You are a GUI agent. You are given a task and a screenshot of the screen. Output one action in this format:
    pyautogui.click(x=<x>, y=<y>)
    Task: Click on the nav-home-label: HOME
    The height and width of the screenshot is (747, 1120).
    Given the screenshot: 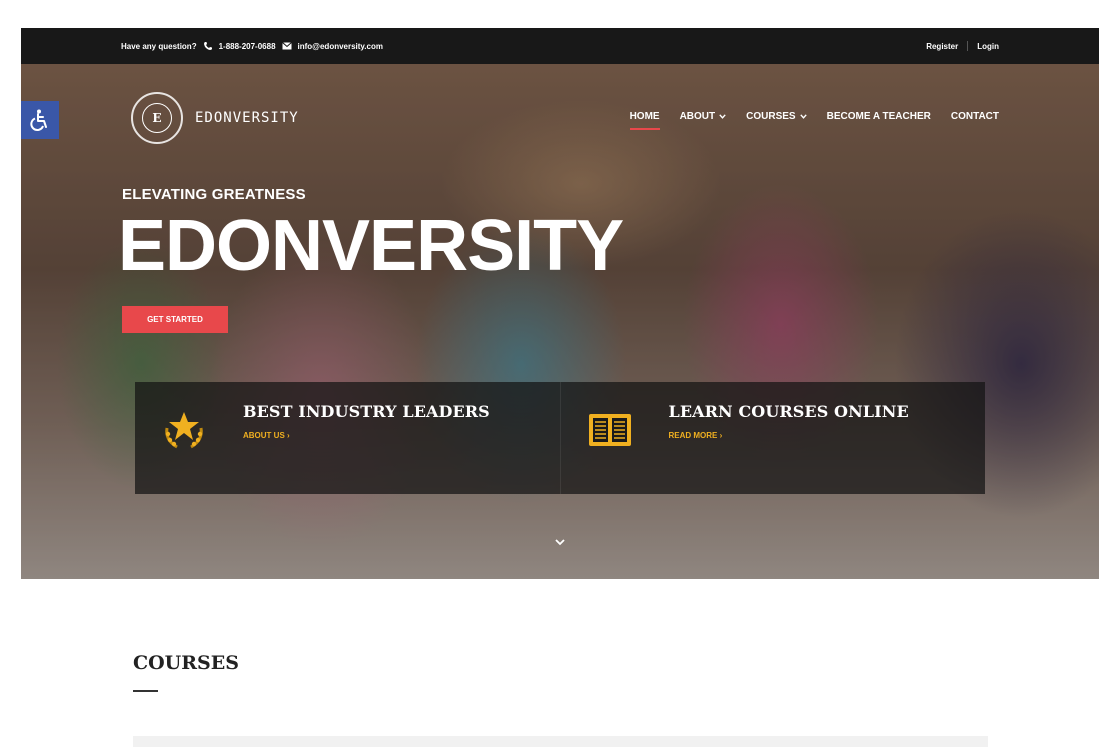 What is the action you would take?
    pyautogui.click(x=644, y=116)
    